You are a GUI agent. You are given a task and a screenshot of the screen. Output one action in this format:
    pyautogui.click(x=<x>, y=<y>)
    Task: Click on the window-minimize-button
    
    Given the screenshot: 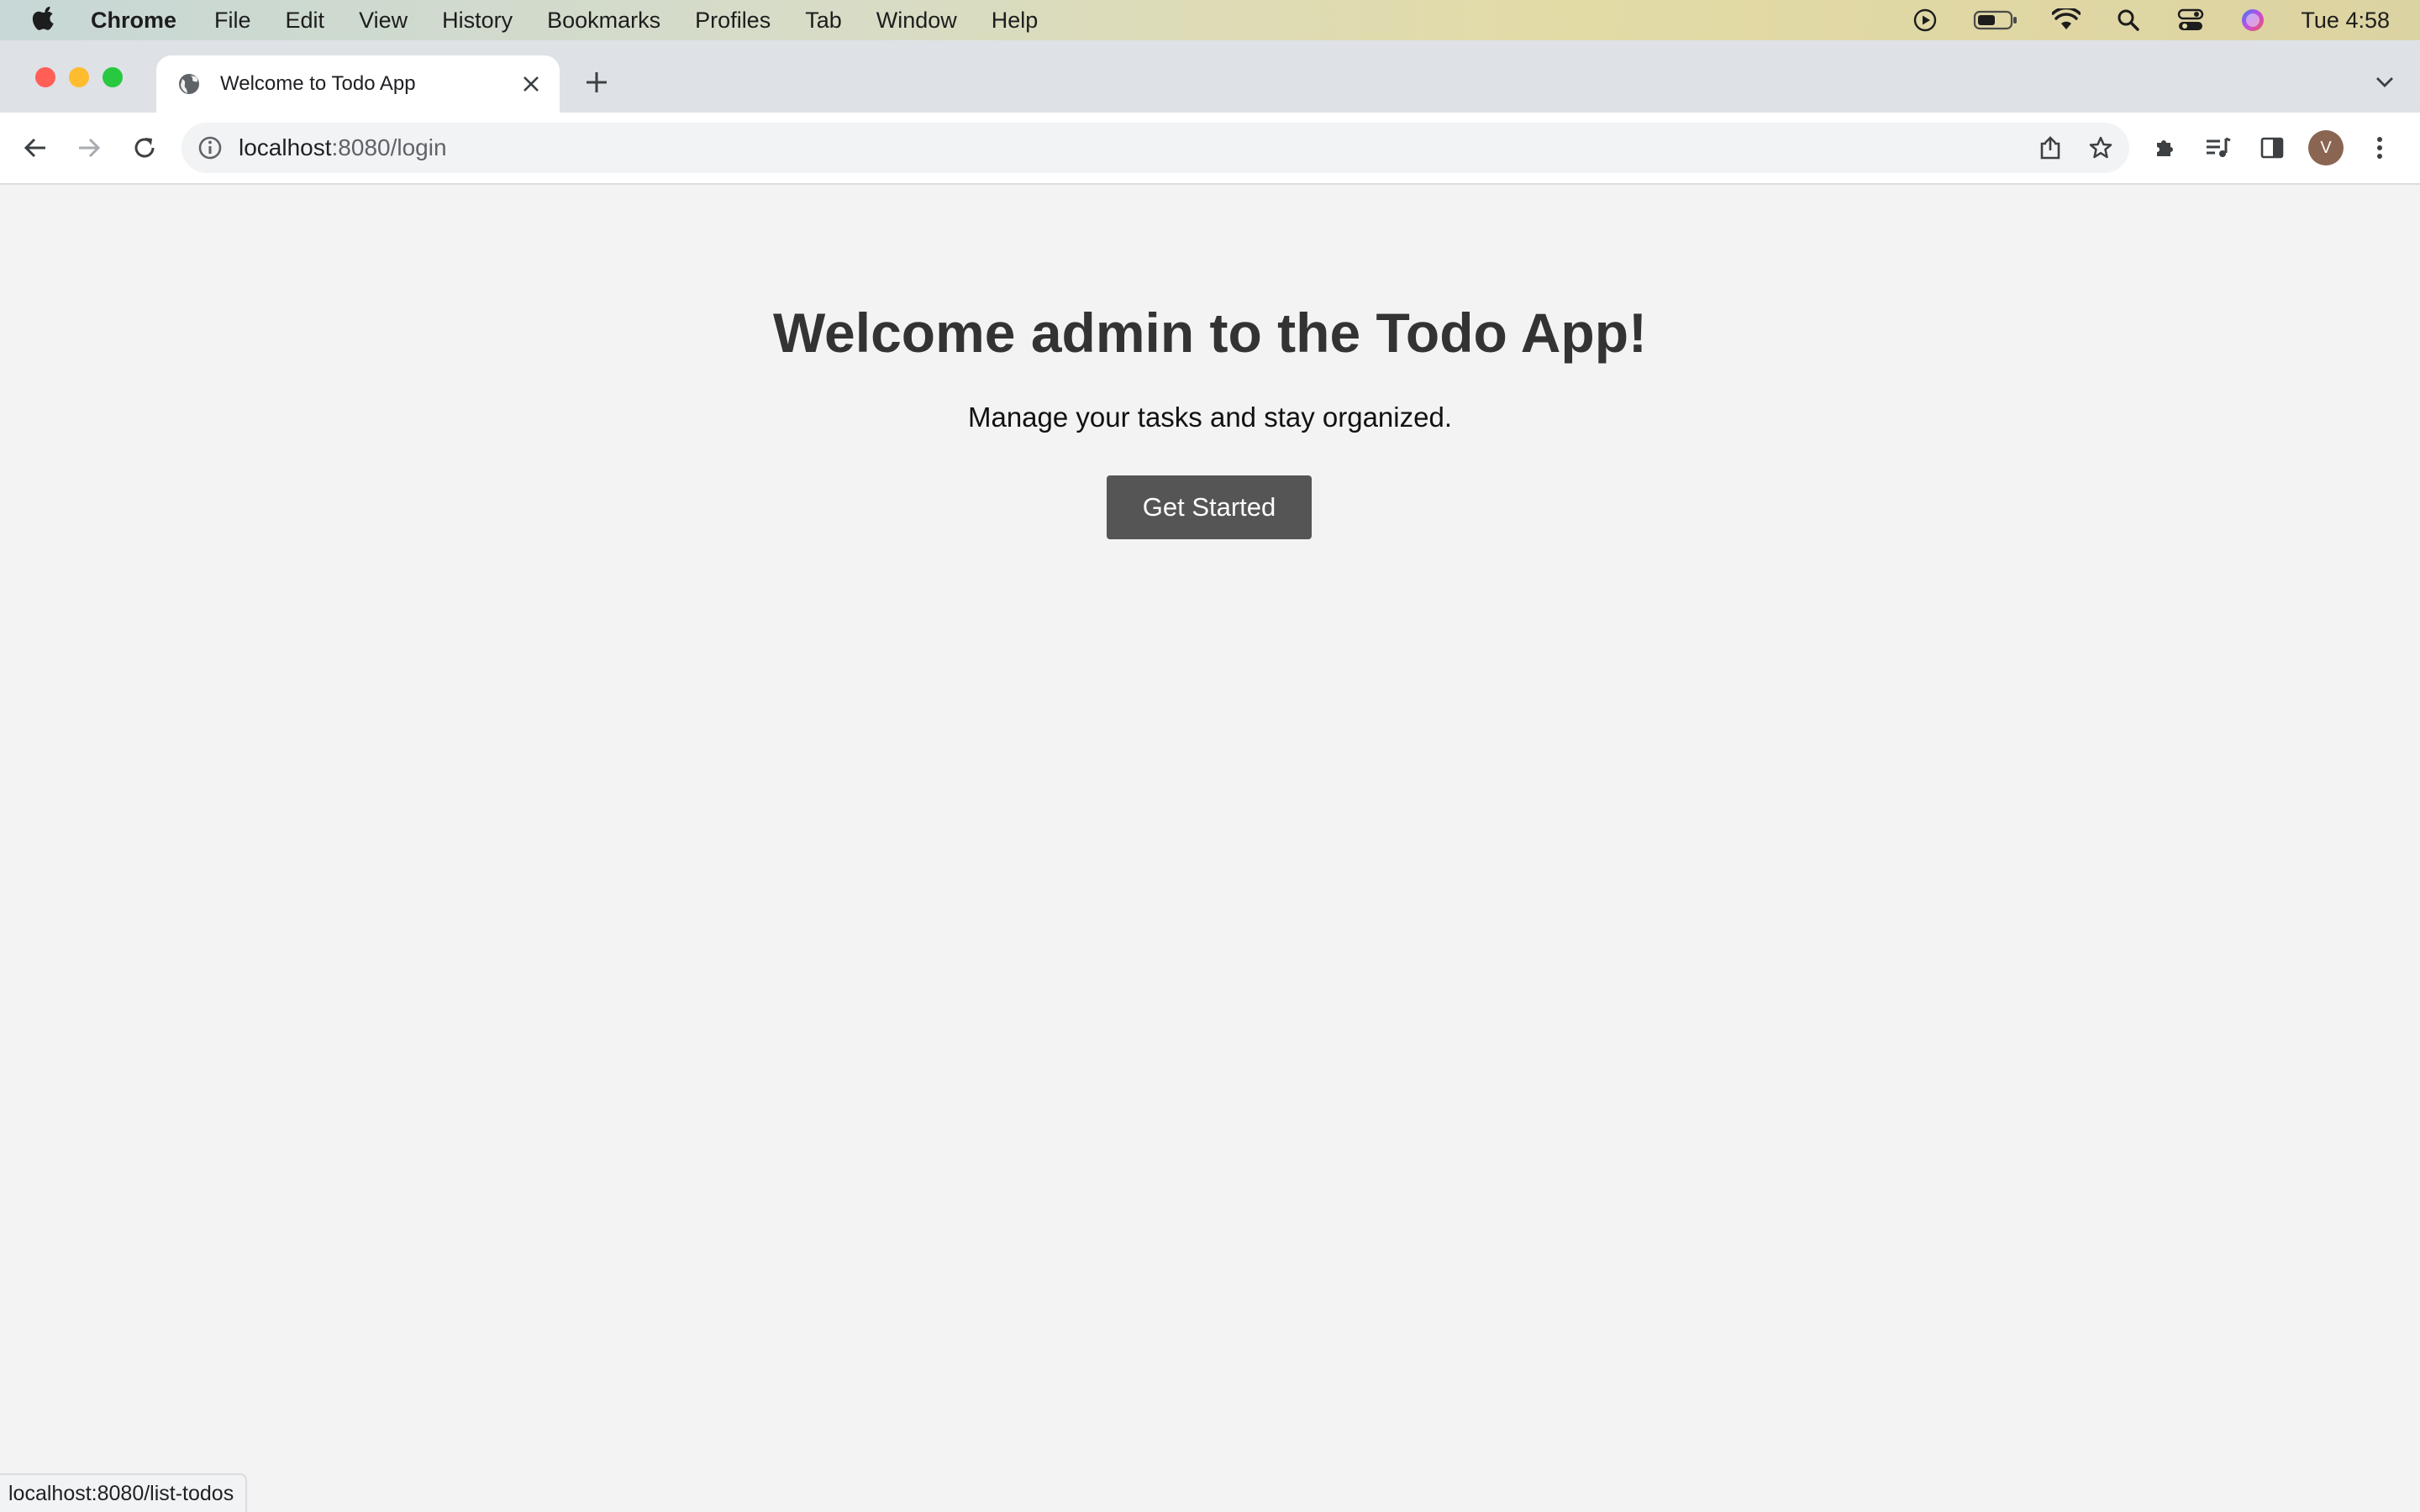 What is the action you would take?
    pyautogui.click(x=79, y=77)
    